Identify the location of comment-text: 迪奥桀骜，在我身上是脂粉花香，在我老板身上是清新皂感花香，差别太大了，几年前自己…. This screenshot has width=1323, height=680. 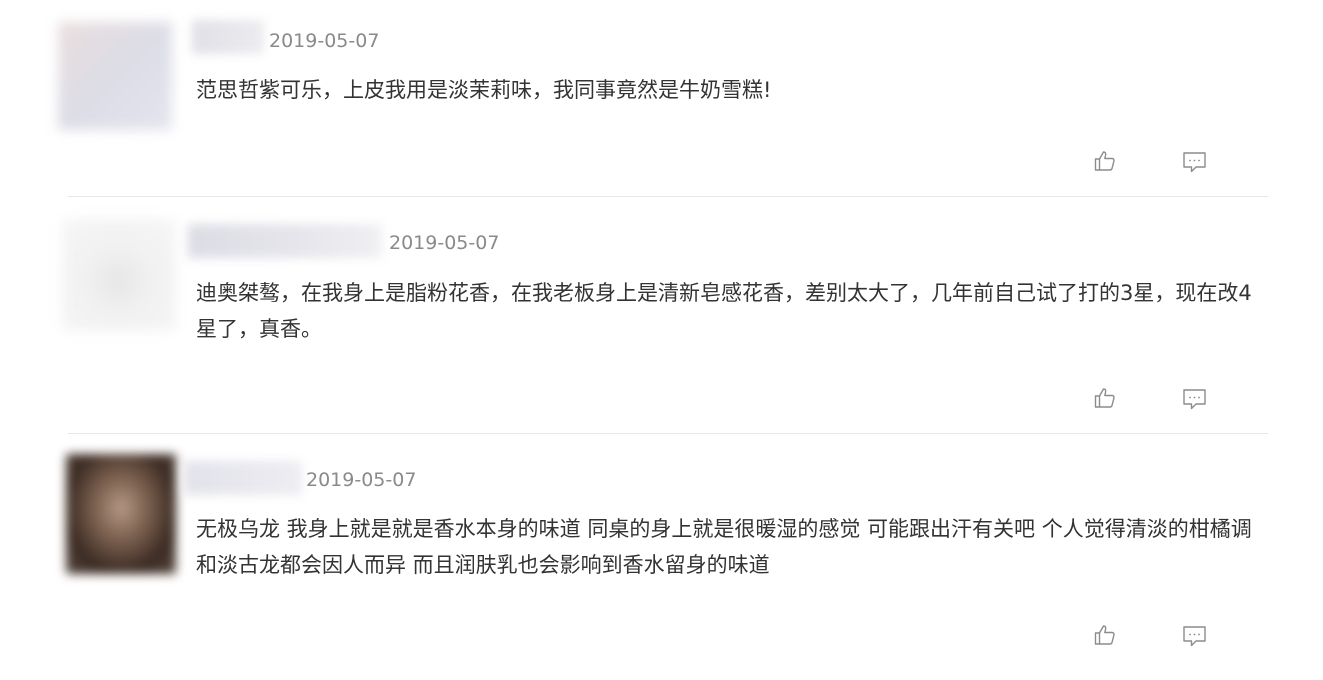
(724, 311).